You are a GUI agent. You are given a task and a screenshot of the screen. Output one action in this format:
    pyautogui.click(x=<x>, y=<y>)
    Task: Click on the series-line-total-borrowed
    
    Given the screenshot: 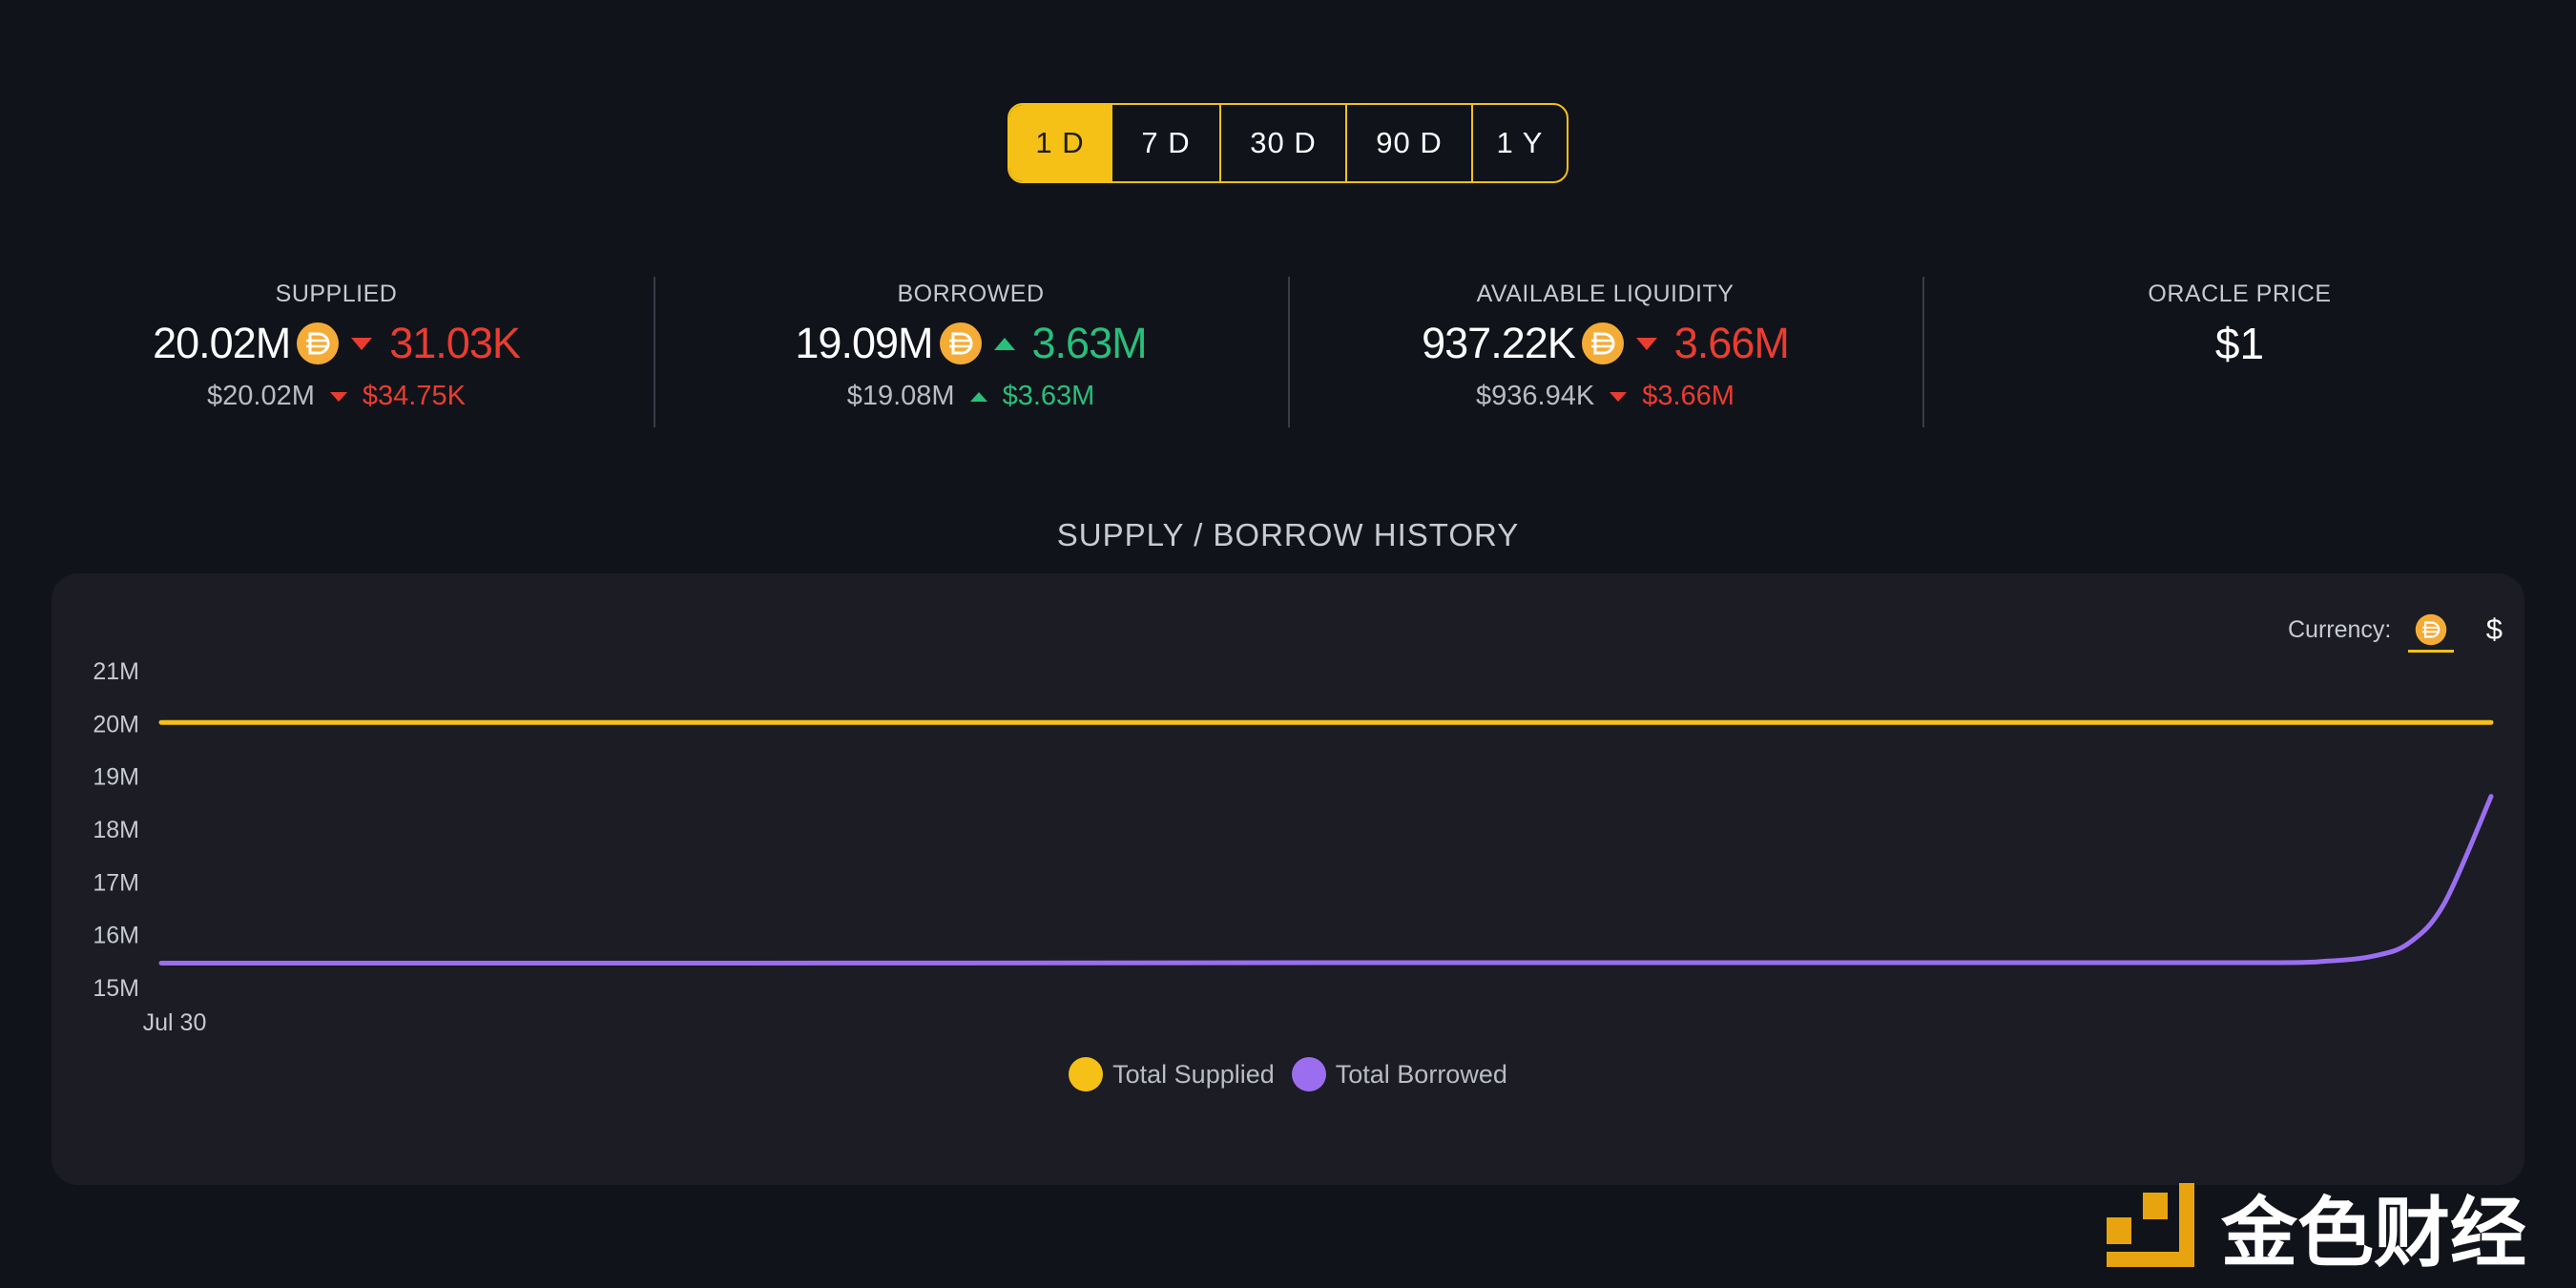 What is the action you would take?
    pyautogui.click(x=1326, y=880)
    